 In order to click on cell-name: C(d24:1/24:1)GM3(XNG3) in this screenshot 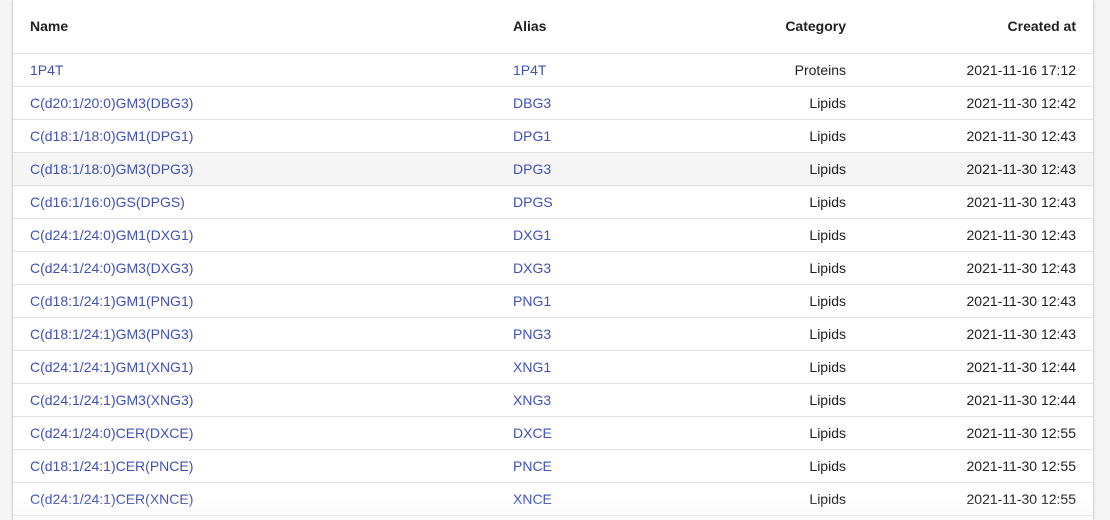, I will do `click(263, 400)`.